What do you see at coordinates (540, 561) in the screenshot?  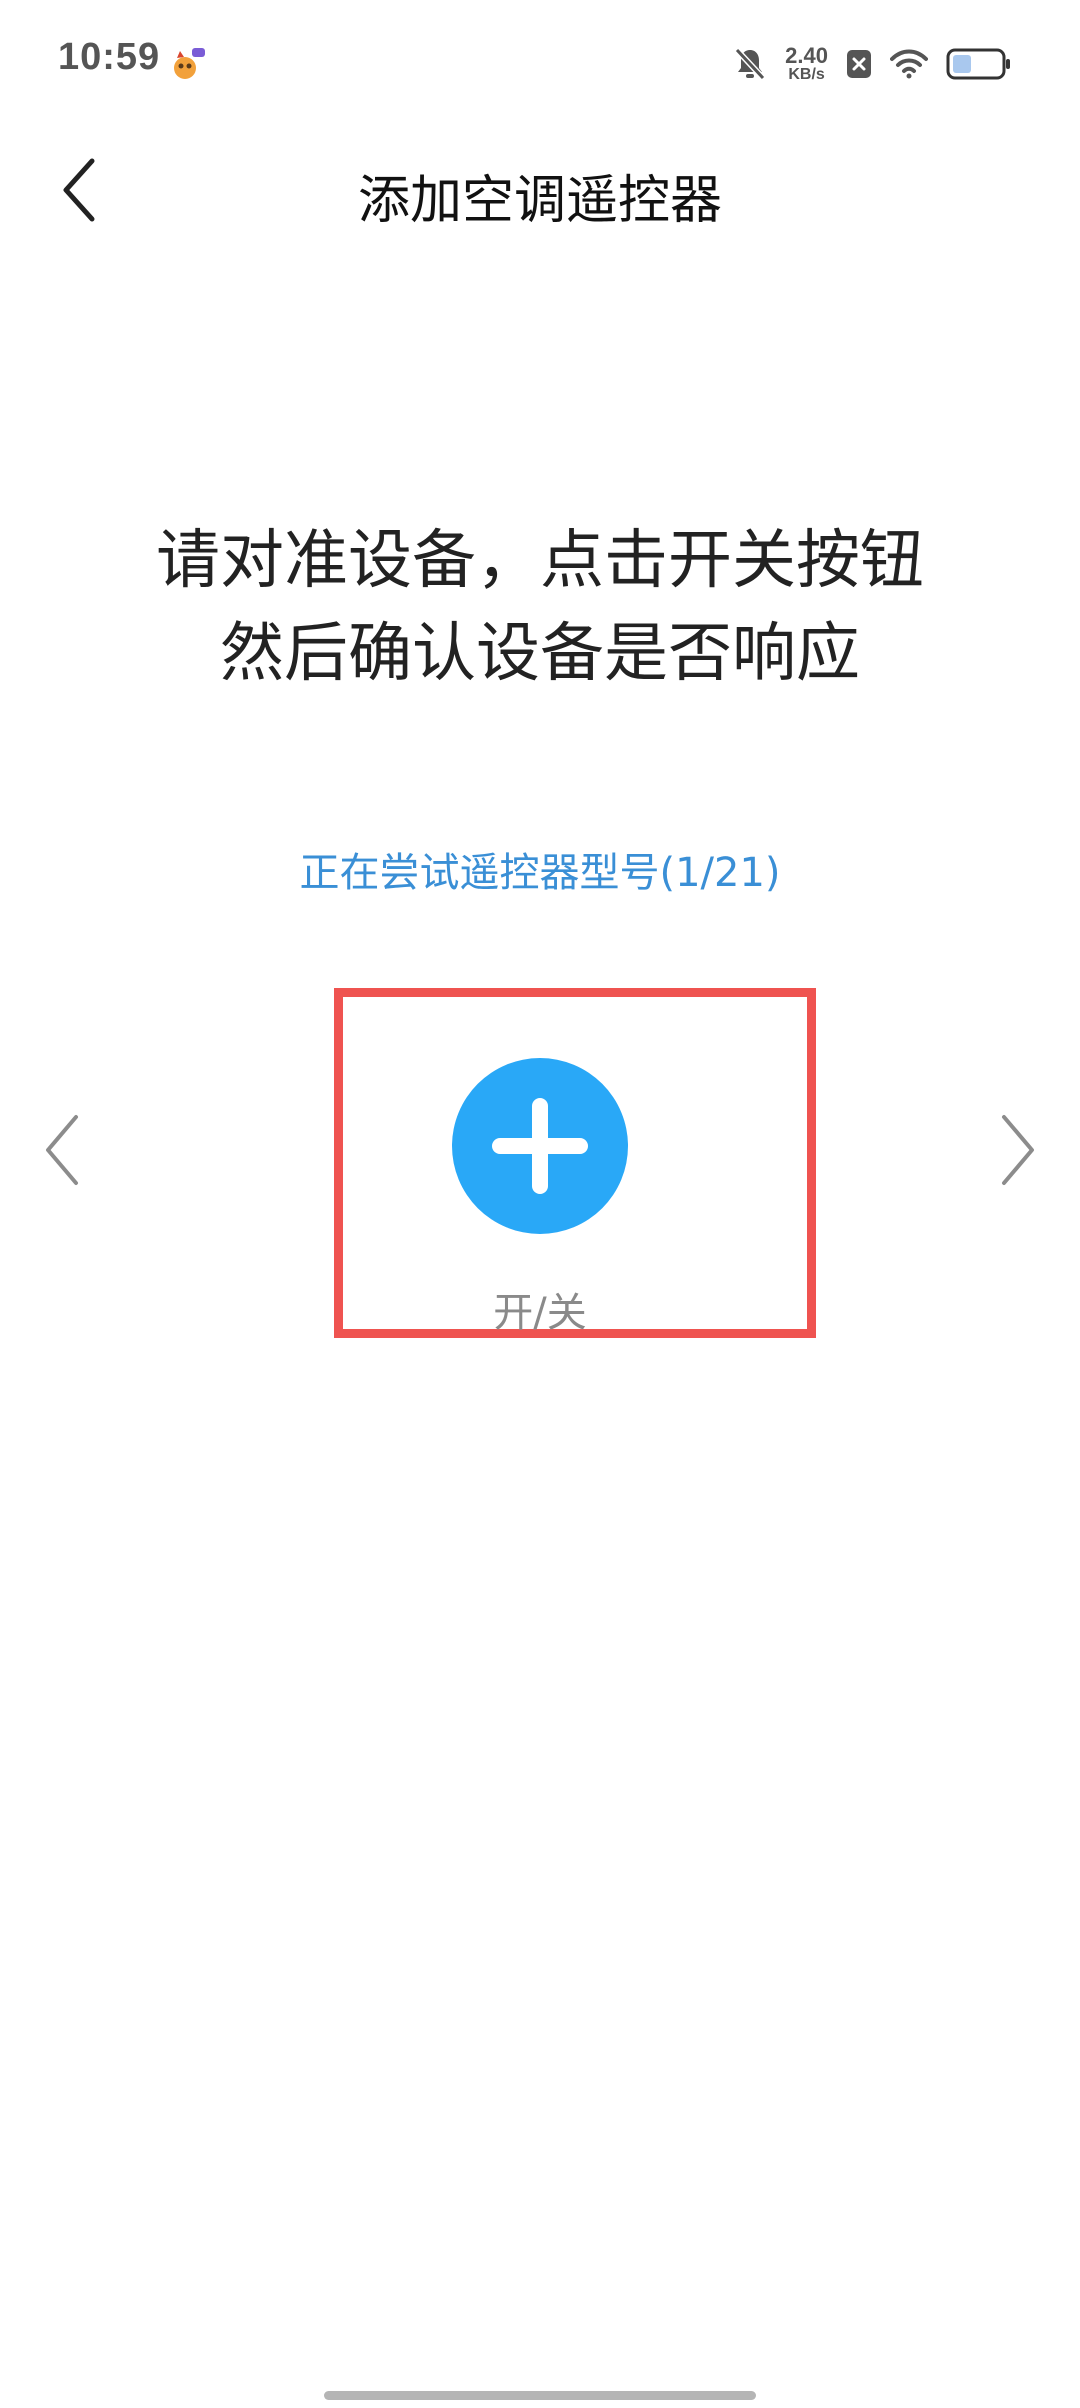 I see `instruction-line-1: 请对准设备，点击开关按钮` at bounding box center [540, 561].